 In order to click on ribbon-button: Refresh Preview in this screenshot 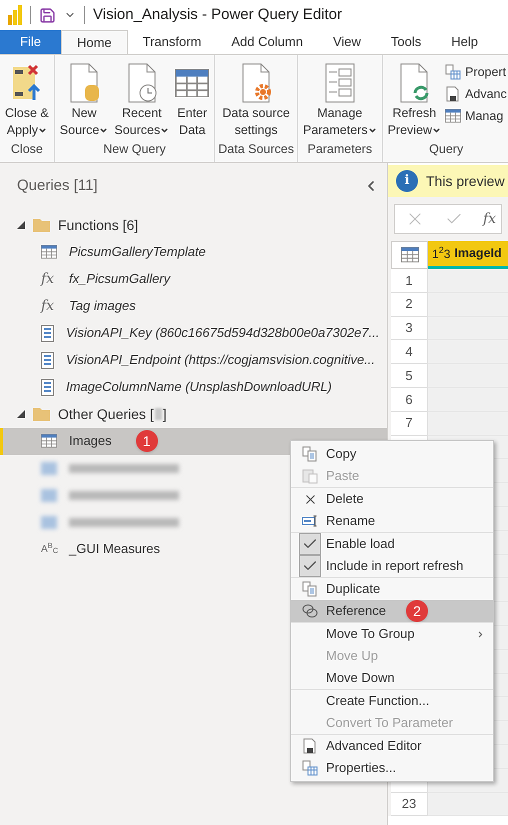, I will do `click(415, 100)`.